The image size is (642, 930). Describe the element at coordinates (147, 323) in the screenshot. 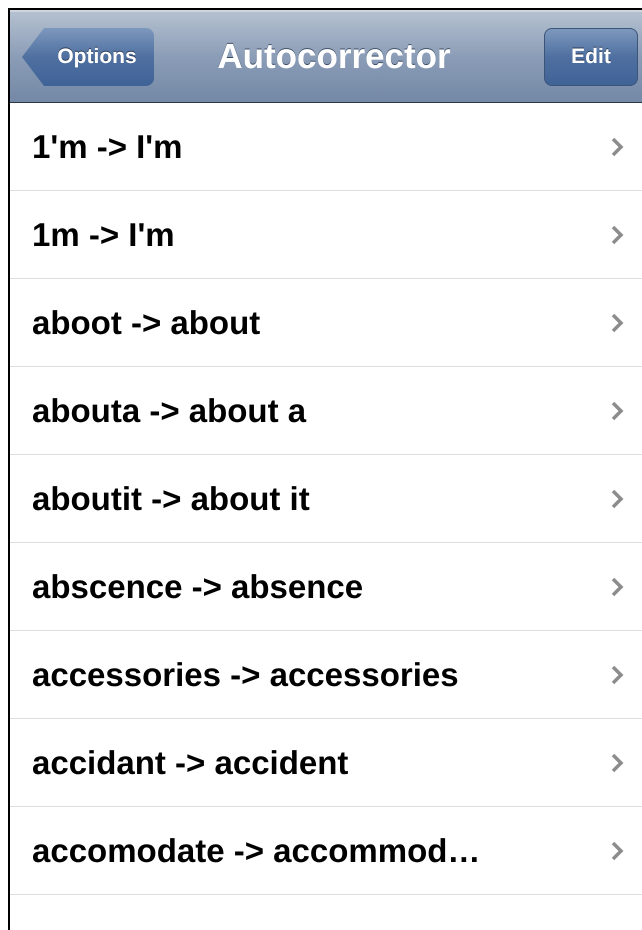

I see `row-label: aboot -> about` at that location.